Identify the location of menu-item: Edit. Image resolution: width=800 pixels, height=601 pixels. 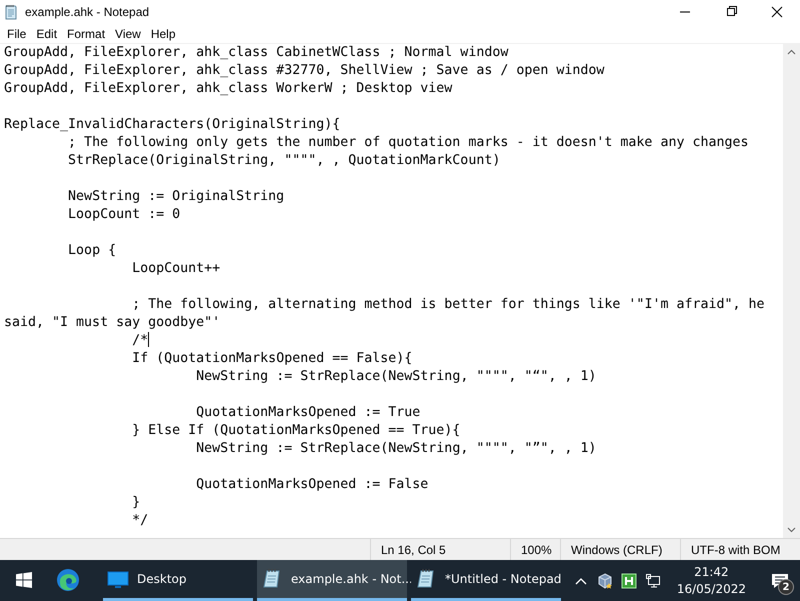
(46, 33).